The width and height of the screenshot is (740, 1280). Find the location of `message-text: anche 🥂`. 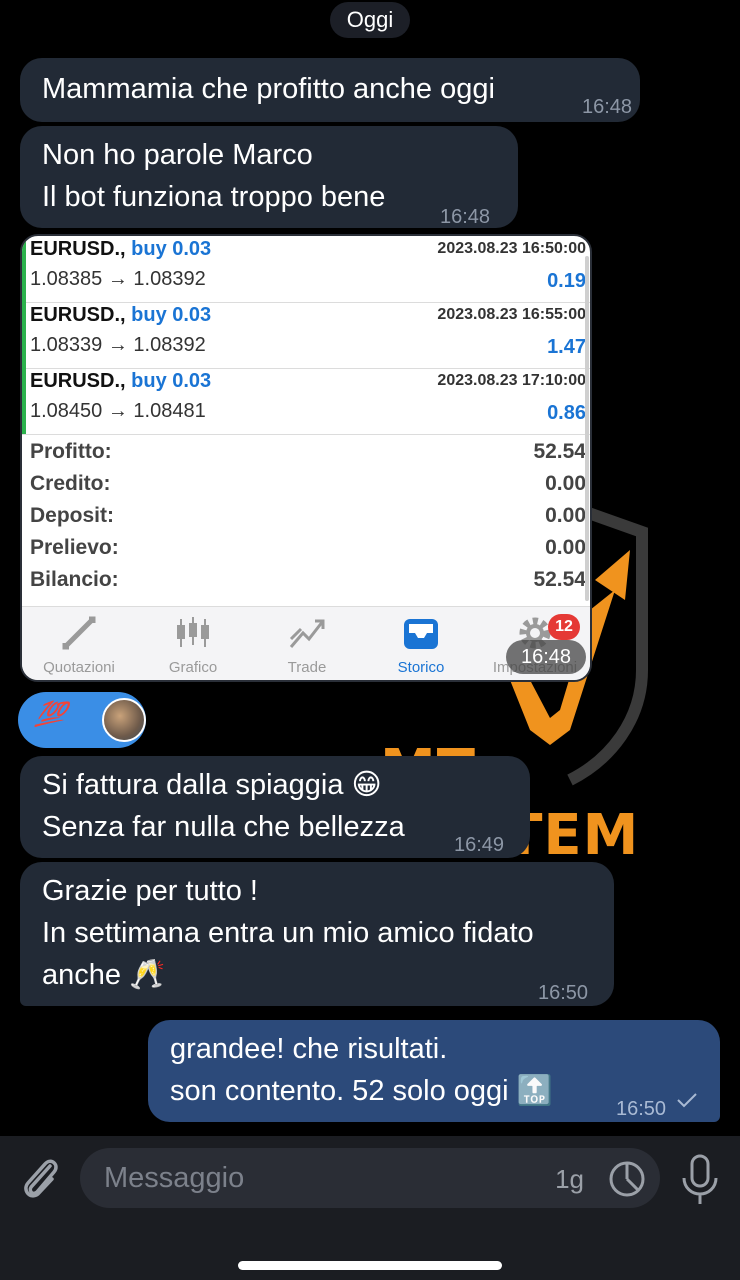

message-text: anche 🥂 is located at coordinates (104, 975).